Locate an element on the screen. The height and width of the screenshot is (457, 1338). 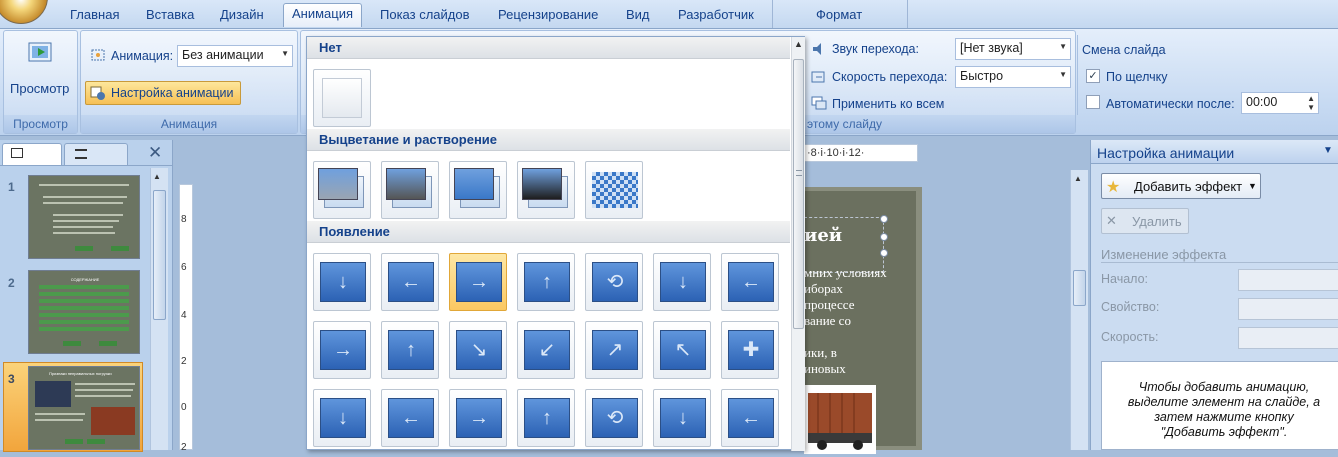
tab-developer: Разработчик is located at coordinates (716, 16).